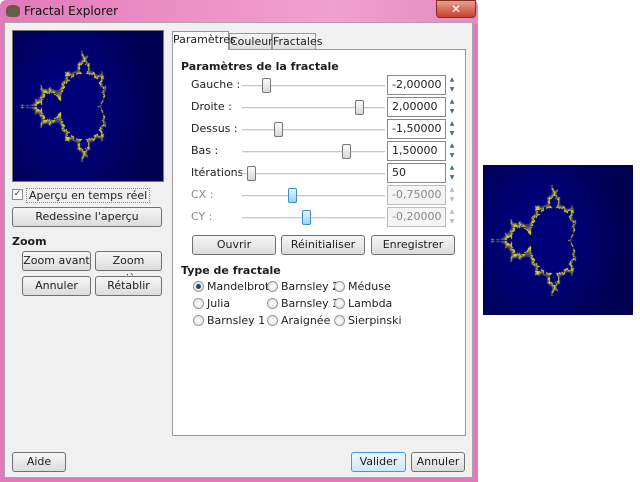 The width and height of the screenshot is (640, 482). I want to click on fractal-preview, so click(88, 106).